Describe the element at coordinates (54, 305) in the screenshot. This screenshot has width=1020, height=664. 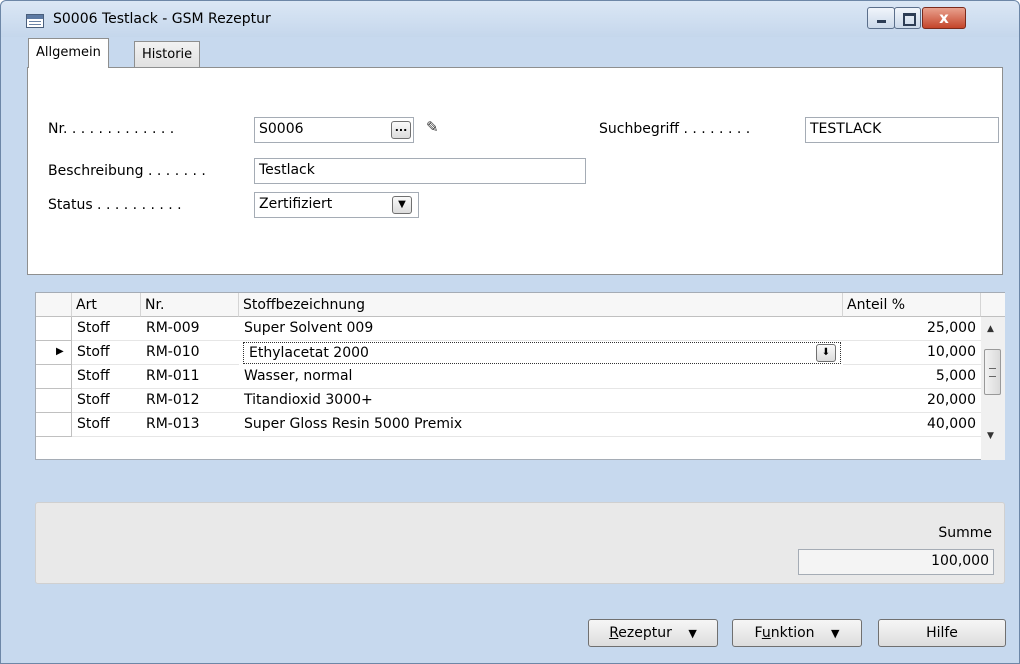
I see `grid-header-selector` at that location.